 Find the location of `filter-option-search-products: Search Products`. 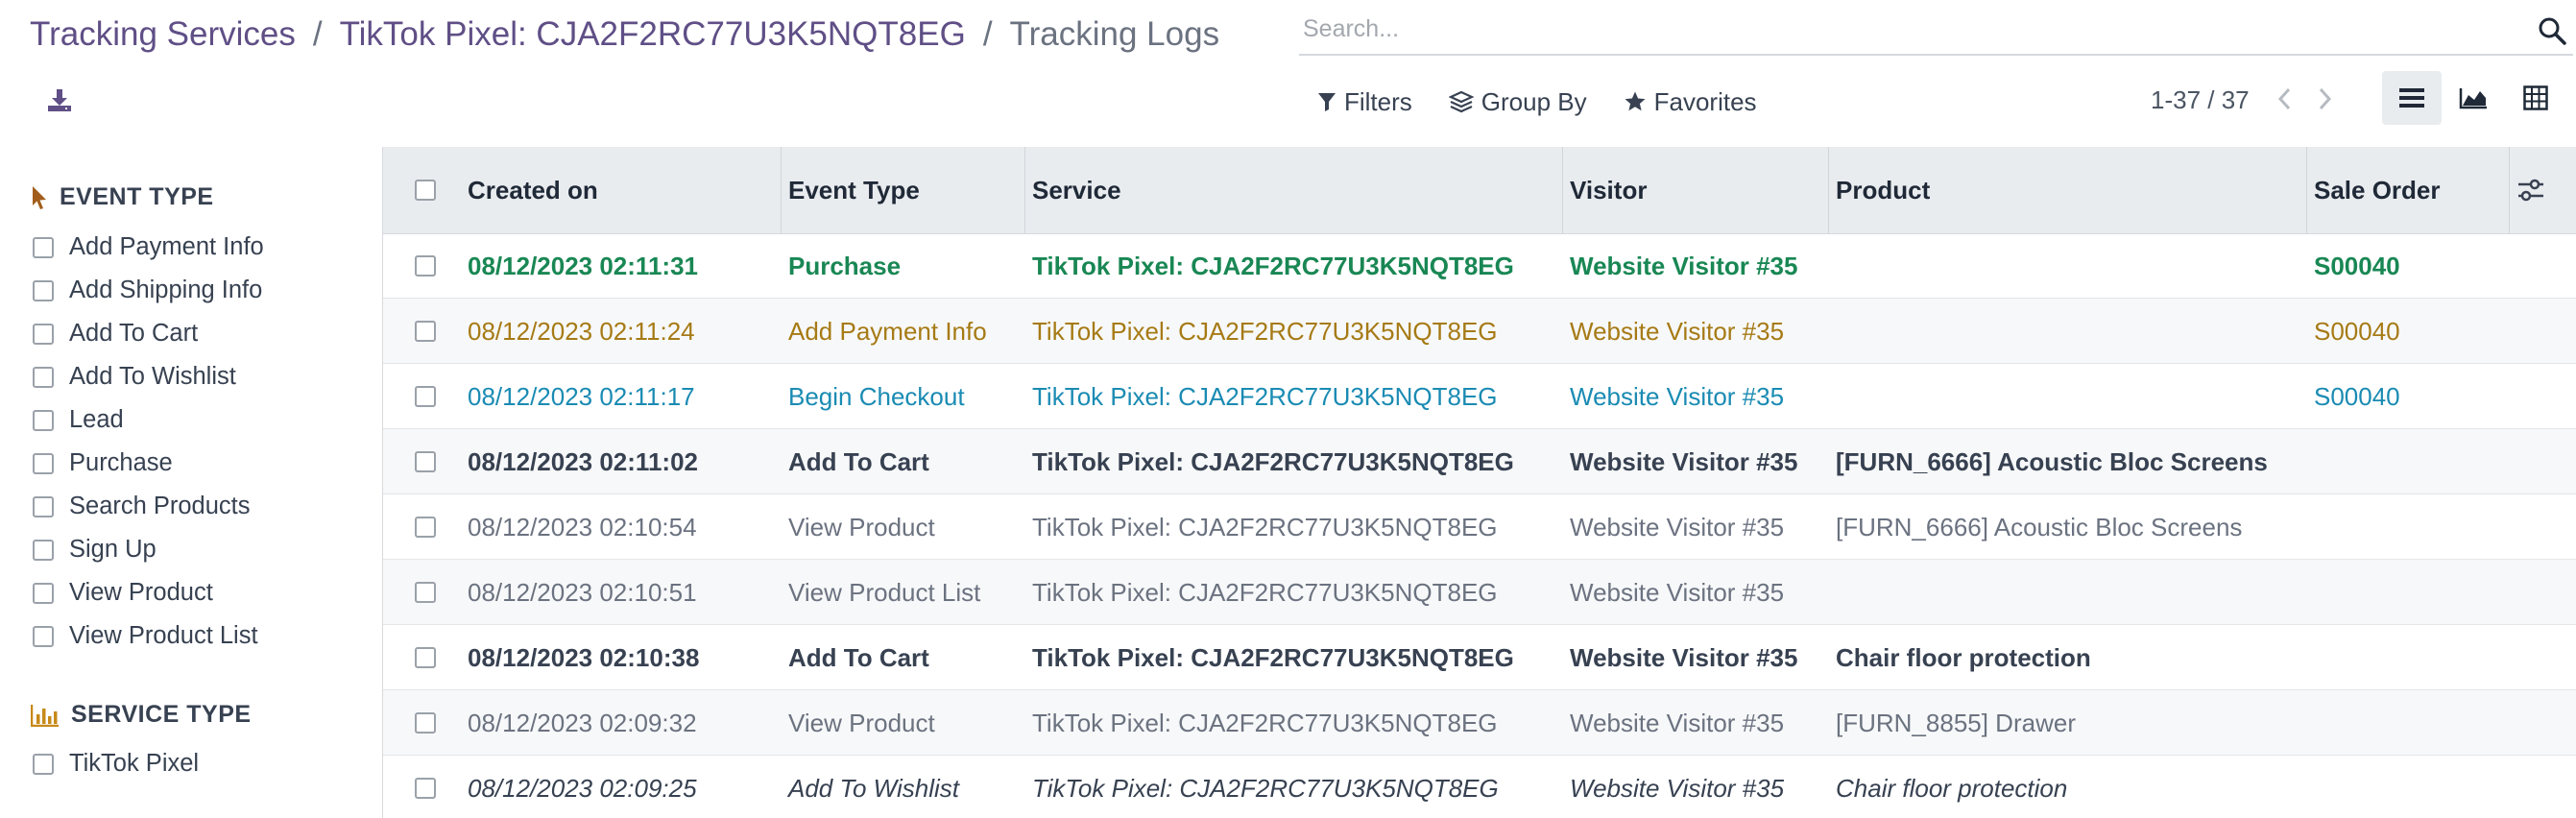

filter-option-search-products: Search Products is located at coordinates (142, 506).